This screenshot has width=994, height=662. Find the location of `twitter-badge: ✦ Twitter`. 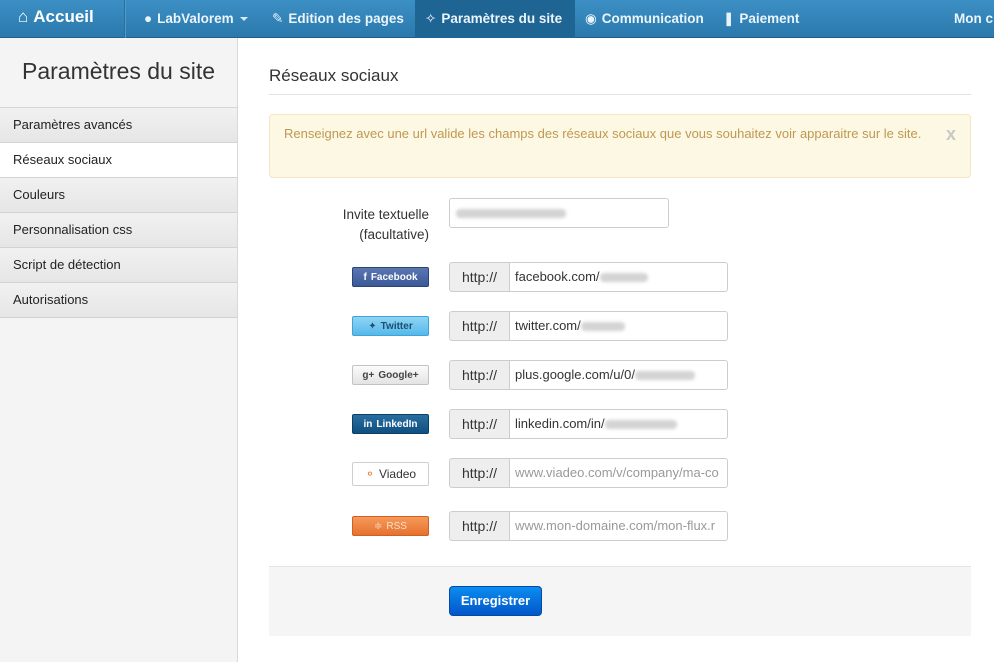

twitter-badge: ✦ Twitter is located at coordinates (390, 326).